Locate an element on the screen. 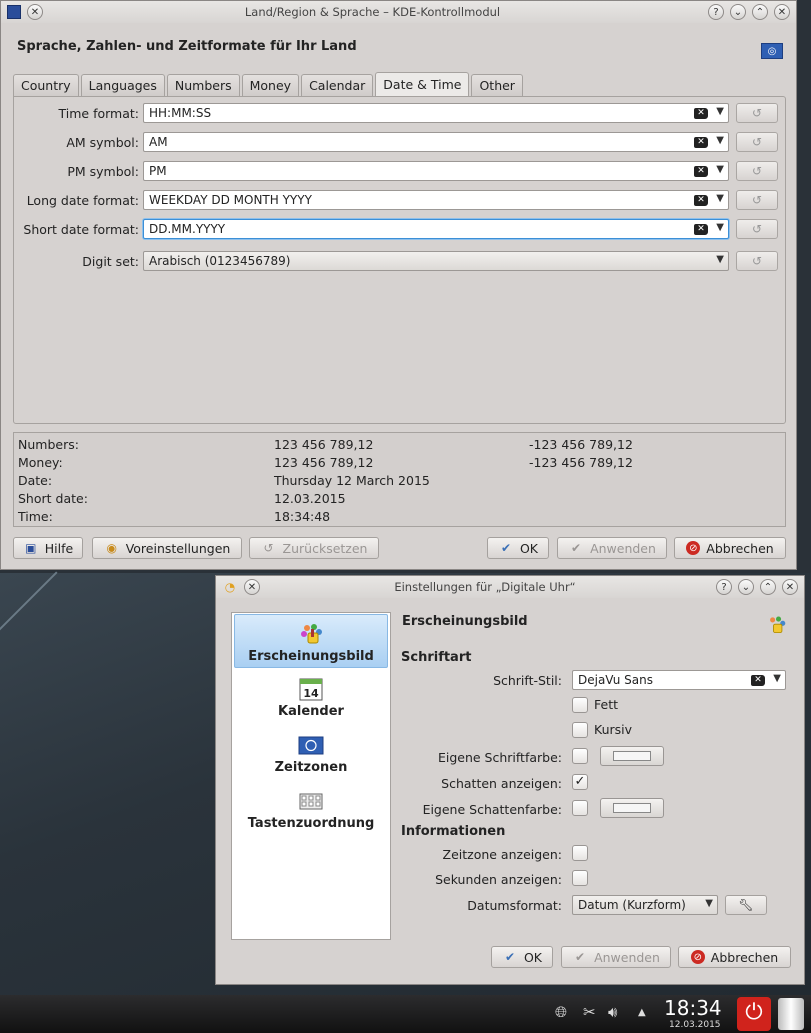 This screenshot has width=811, height=1033. tab-calendar: Calendar is located at coordinates (337, 85).